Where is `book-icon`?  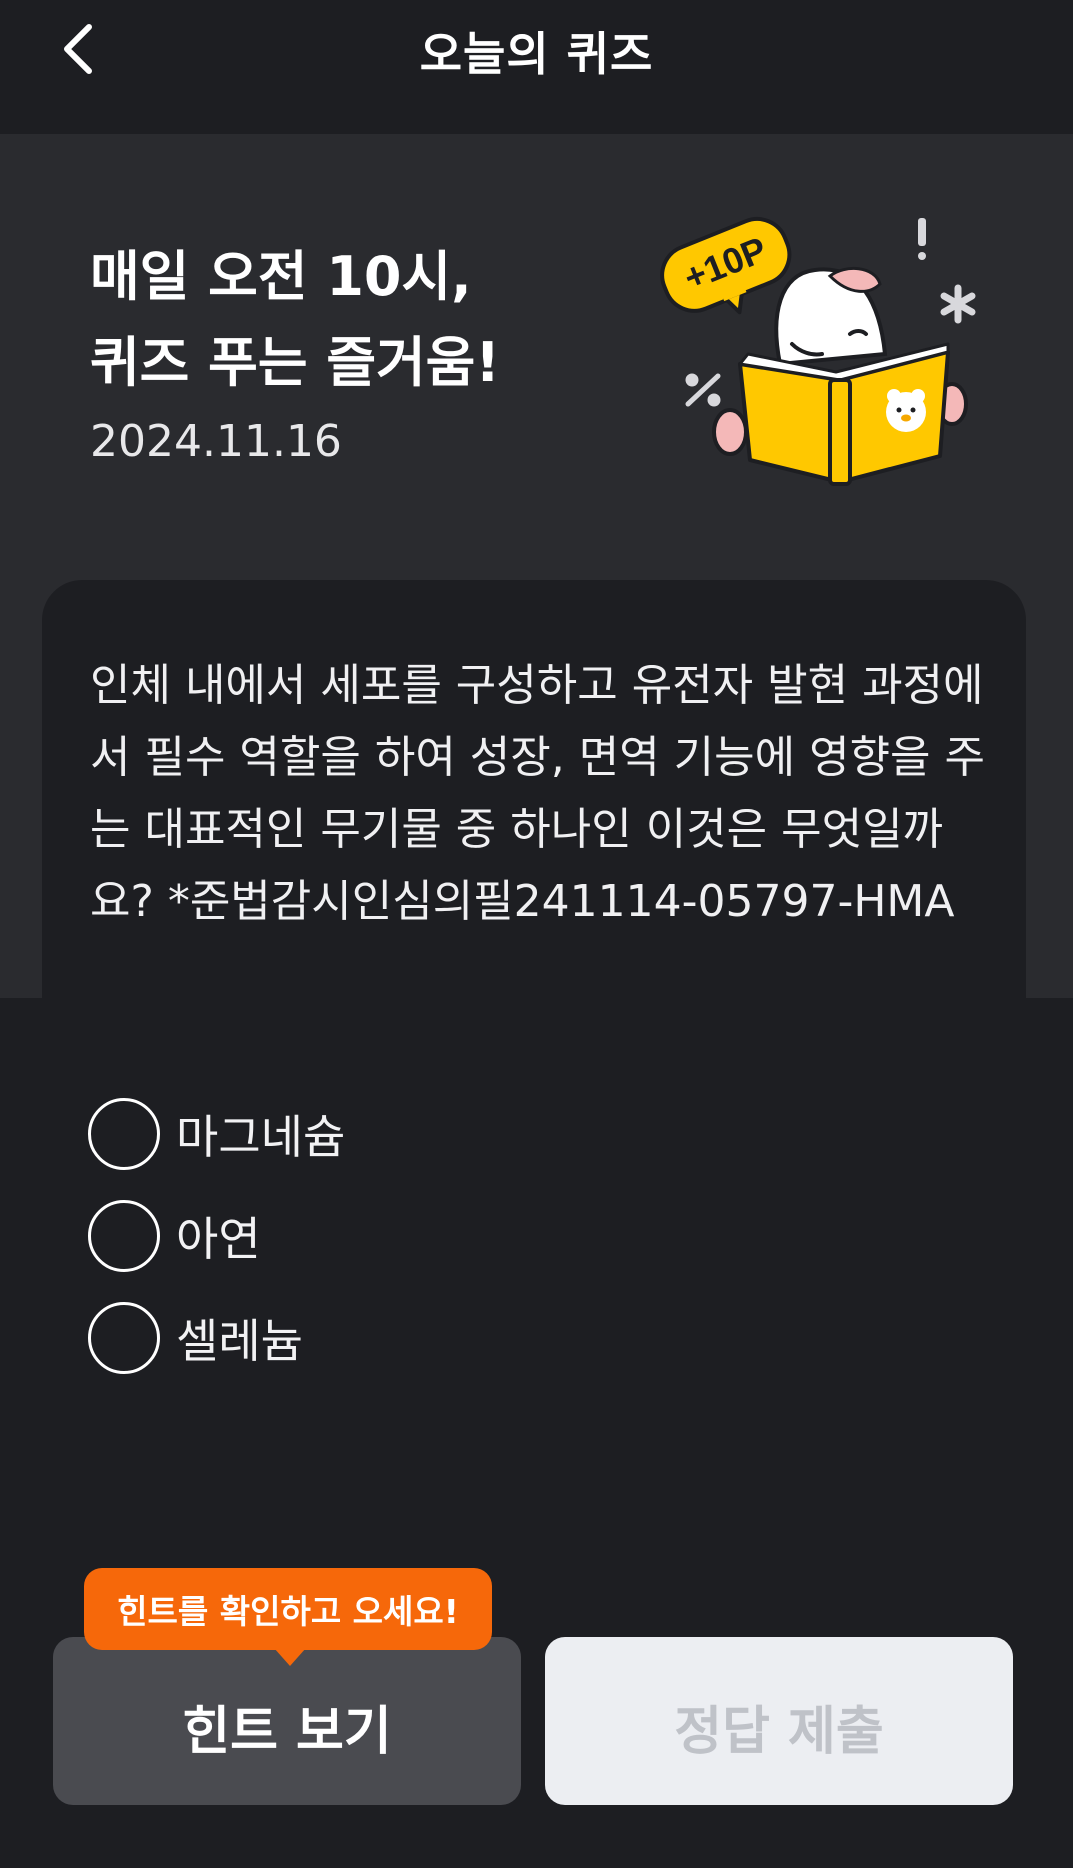 book-icon is located at coordinates (844, 414).